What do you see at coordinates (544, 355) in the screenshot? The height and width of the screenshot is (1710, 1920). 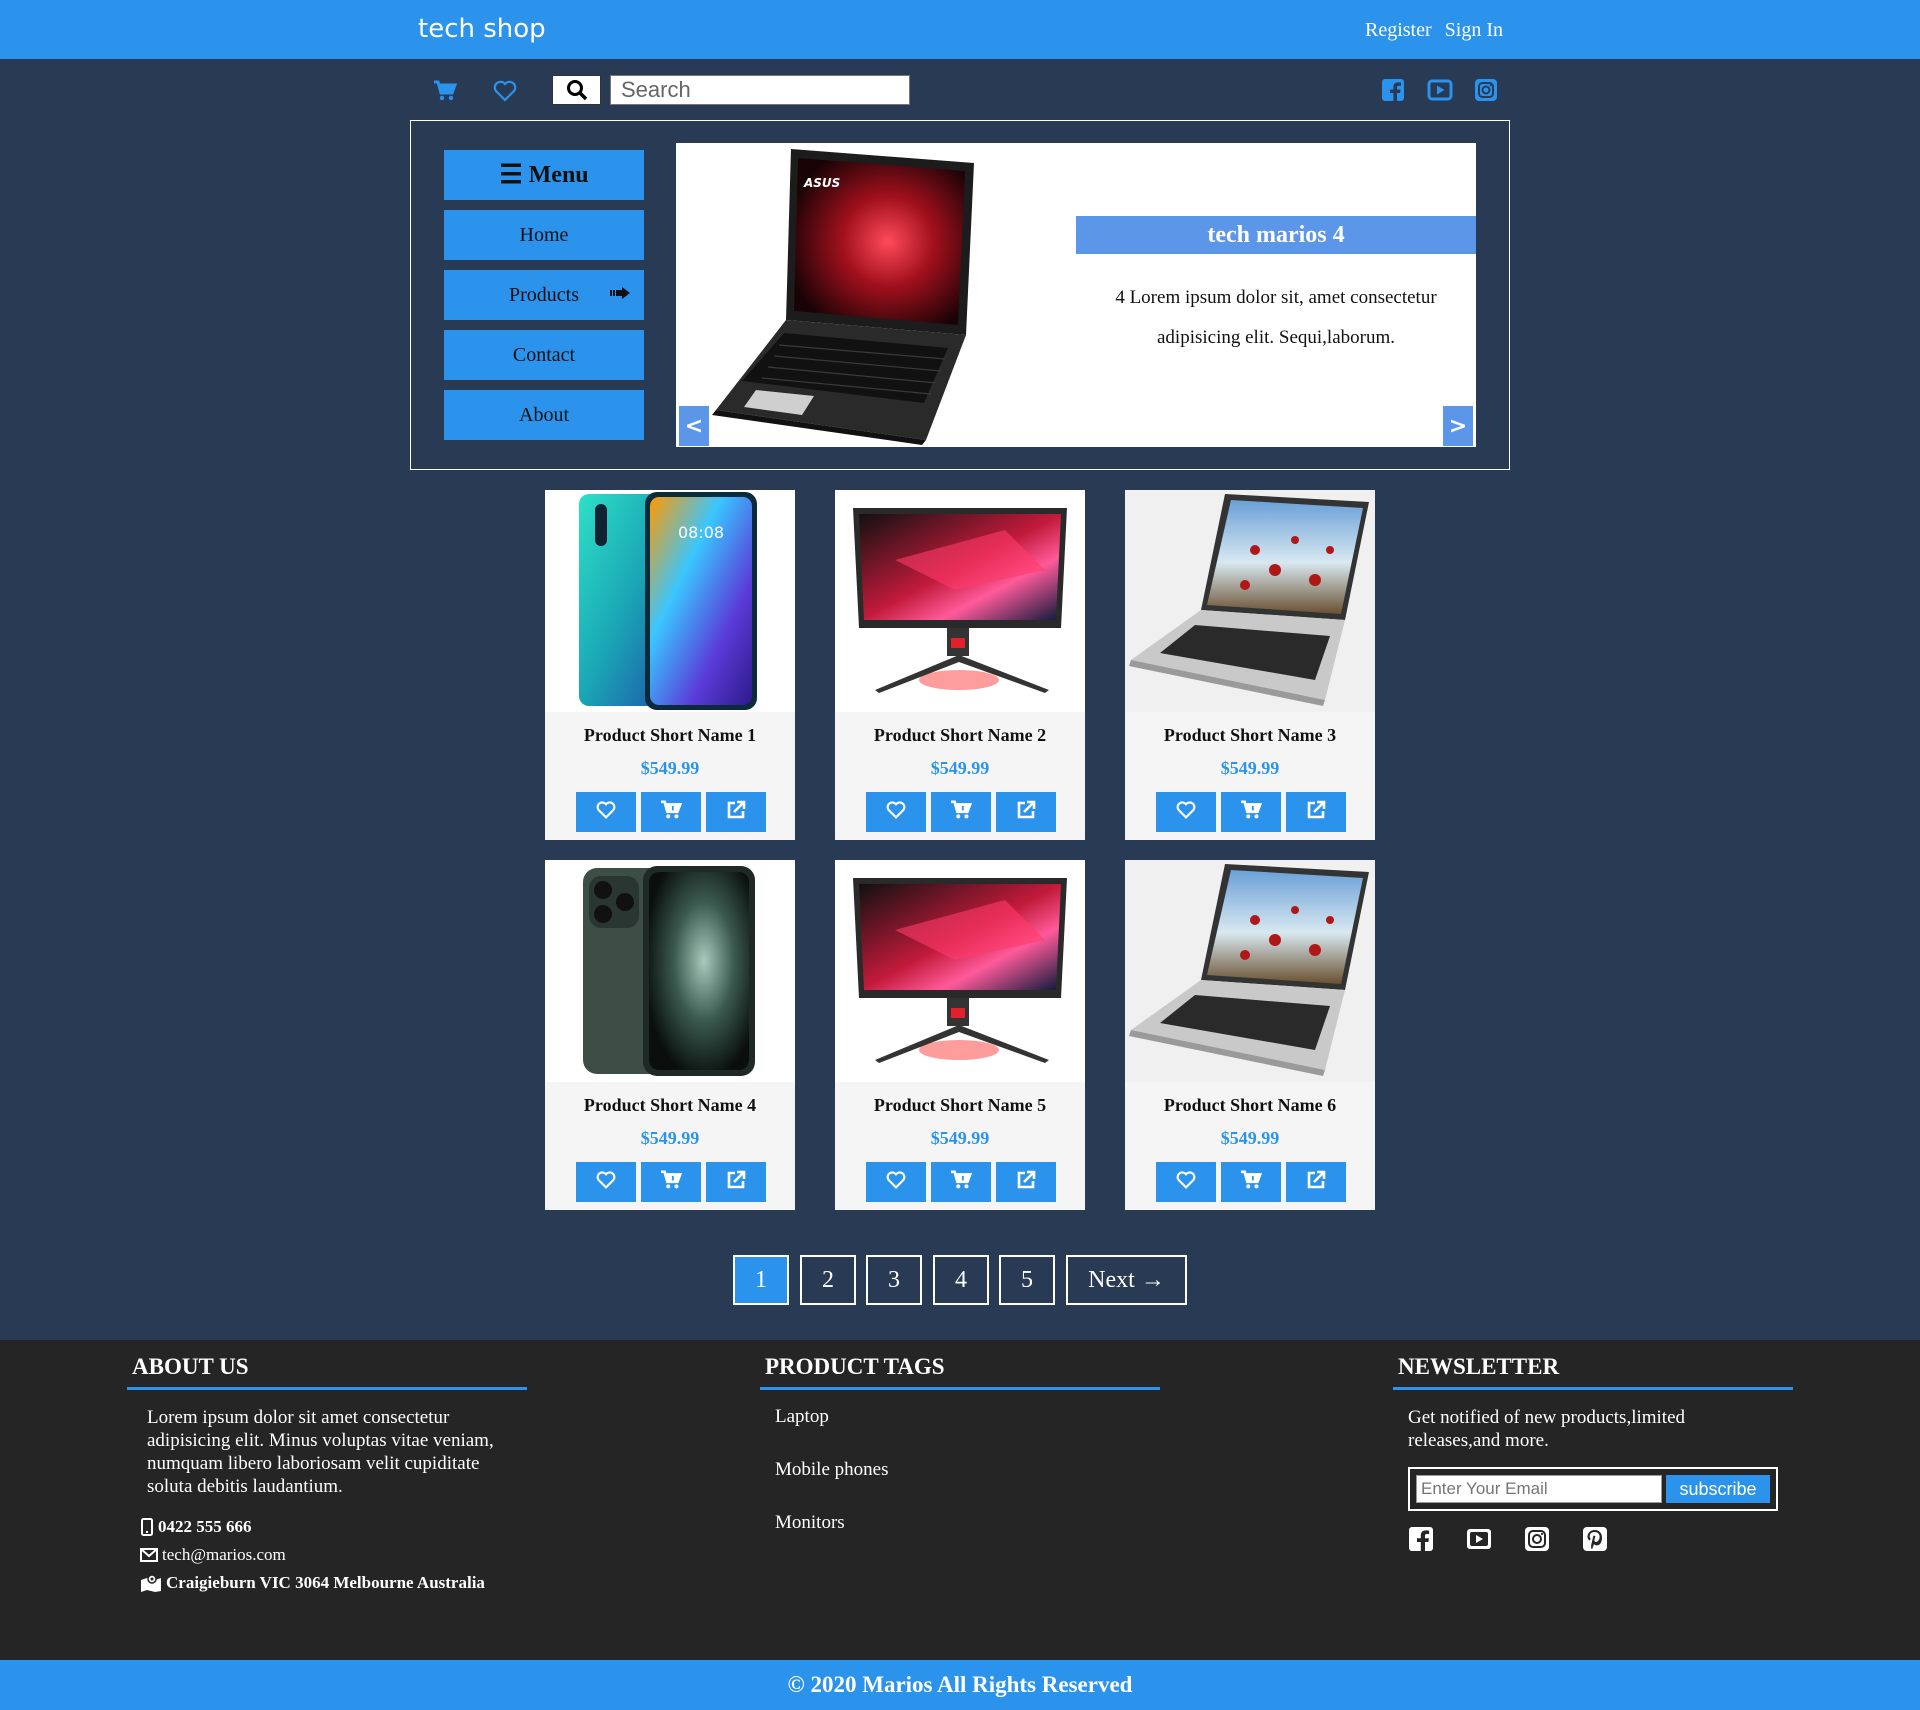 I see `menu-item-contact: Contact` at bounding box center [544, 355].